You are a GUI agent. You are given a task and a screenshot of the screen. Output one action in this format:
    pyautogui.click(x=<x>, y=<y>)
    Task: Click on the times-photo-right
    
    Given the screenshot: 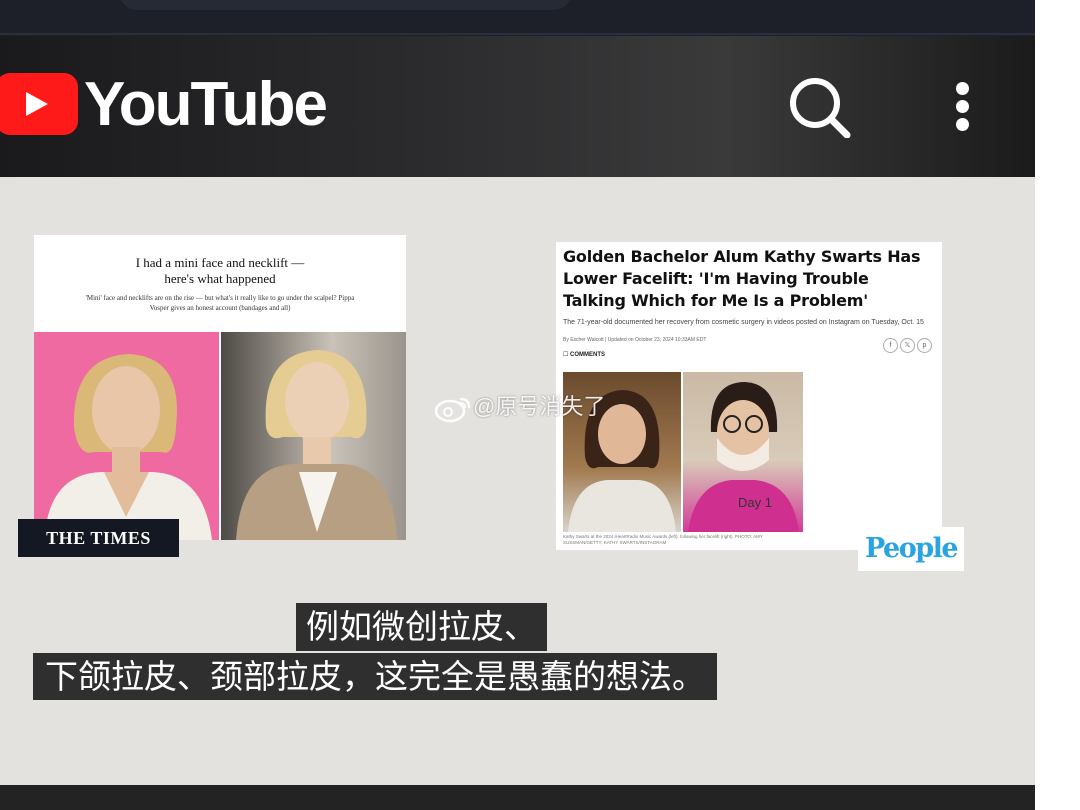 What is the action you would take?
    pyautogui.click(x=313, y=436)
    